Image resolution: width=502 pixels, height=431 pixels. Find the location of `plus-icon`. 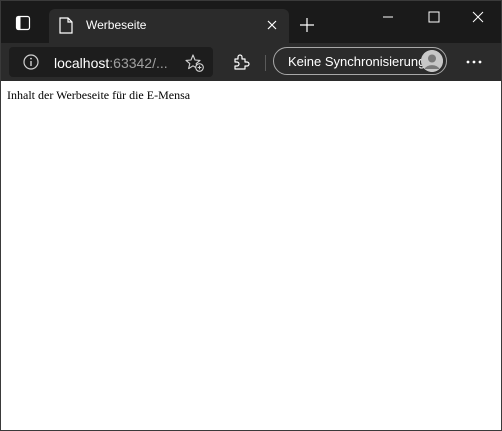

plus-icon is located at coordinates (307, 25).